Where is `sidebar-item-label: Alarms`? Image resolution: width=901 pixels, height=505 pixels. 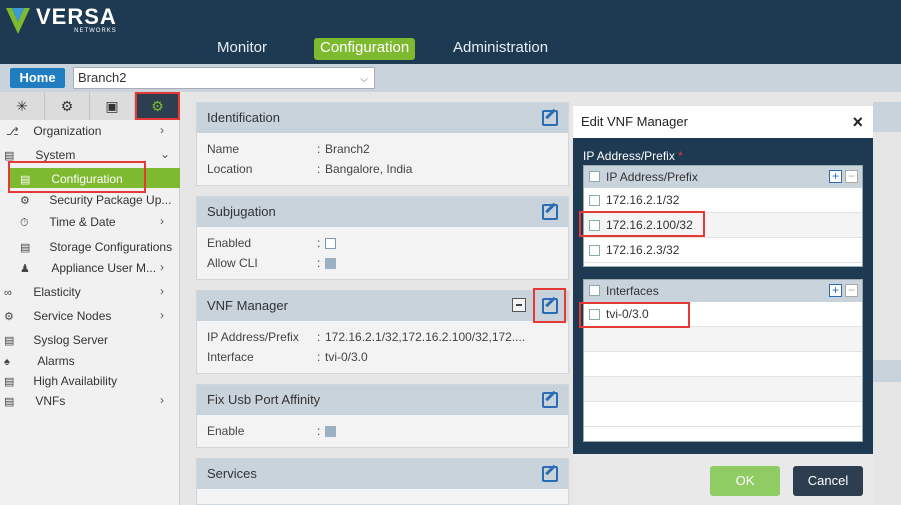
sidebar-item-label: Alarms is located at coordinates (56, 361).